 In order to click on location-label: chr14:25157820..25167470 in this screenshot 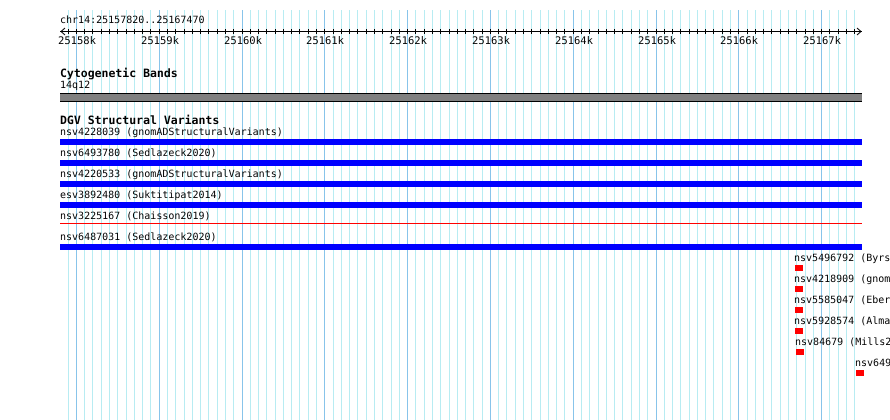, I will do `click(132, 21)`.